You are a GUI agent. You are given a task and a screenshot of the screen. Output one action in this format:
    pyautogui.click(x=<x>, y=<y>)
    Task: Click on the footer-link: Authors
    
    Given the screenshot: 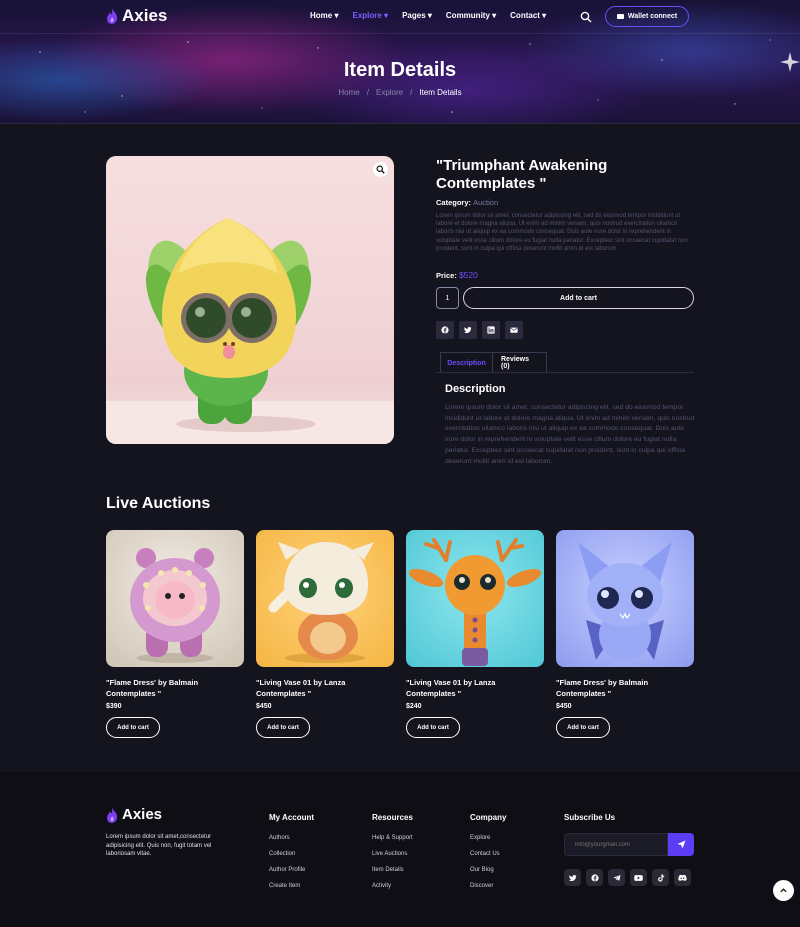 What is the action you would take?
    pyautogui.click(x=291, y=843)
    